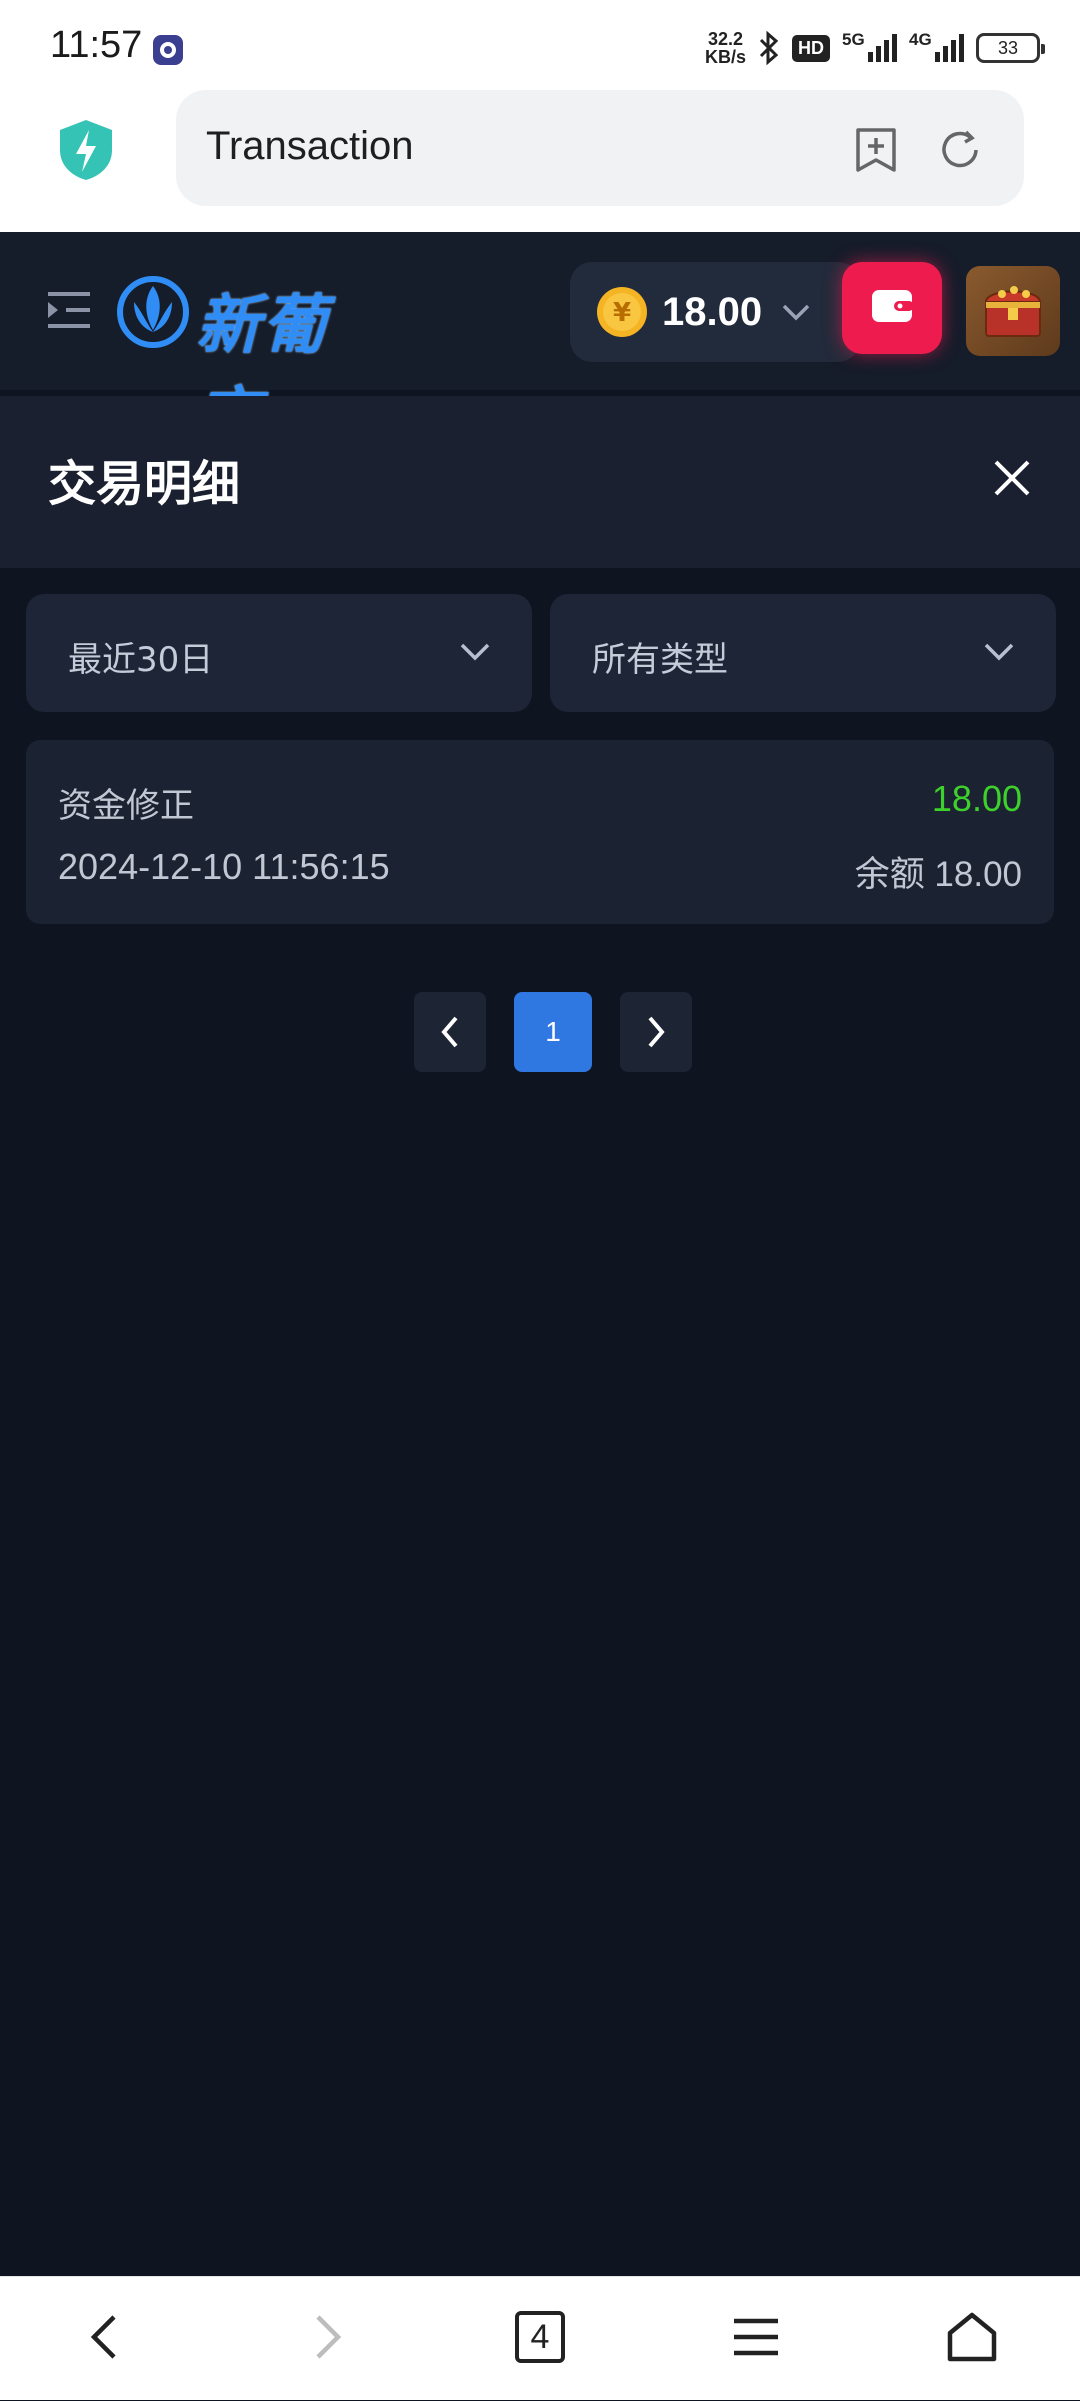  I want to click on transaction-balance: 余额 18.00, so click(938, 874).